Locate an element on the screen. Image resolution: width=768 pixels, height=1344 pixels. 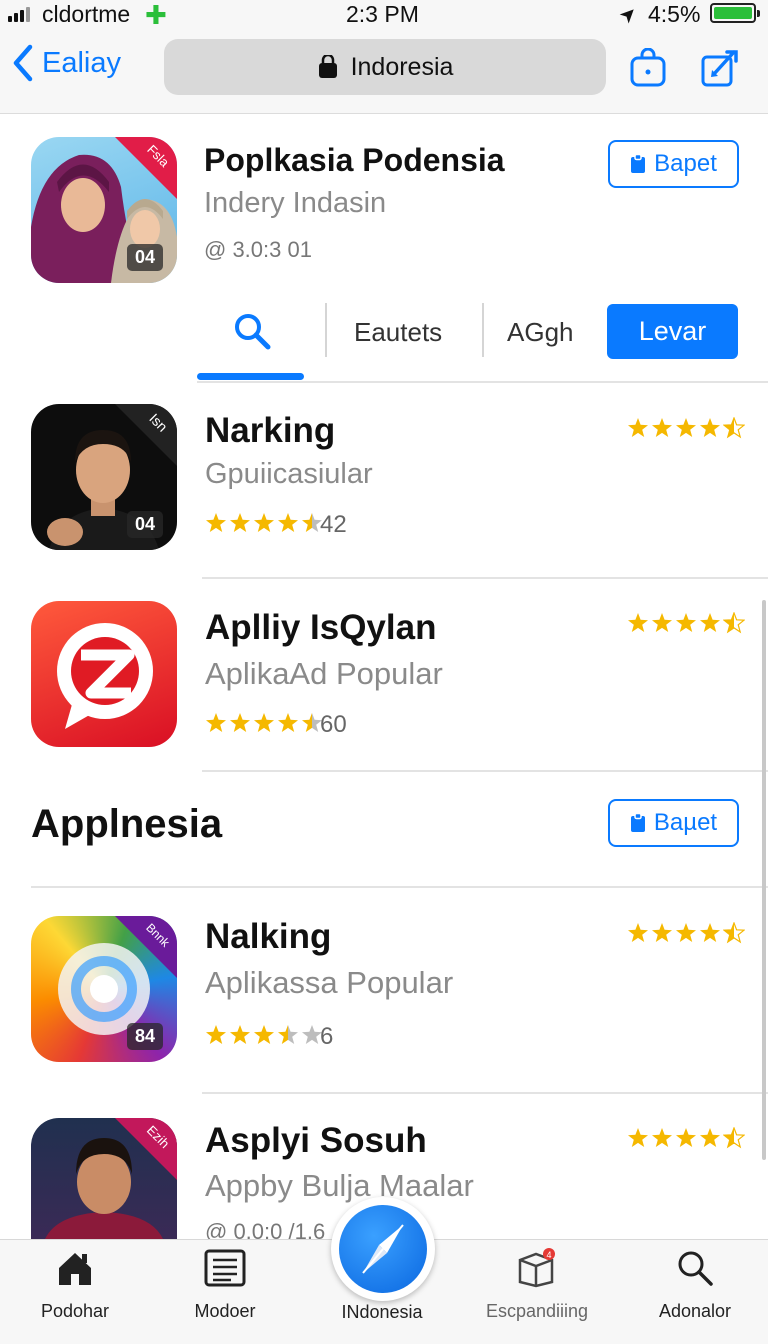
share-bag-icon is located at coordinates (648, 68).